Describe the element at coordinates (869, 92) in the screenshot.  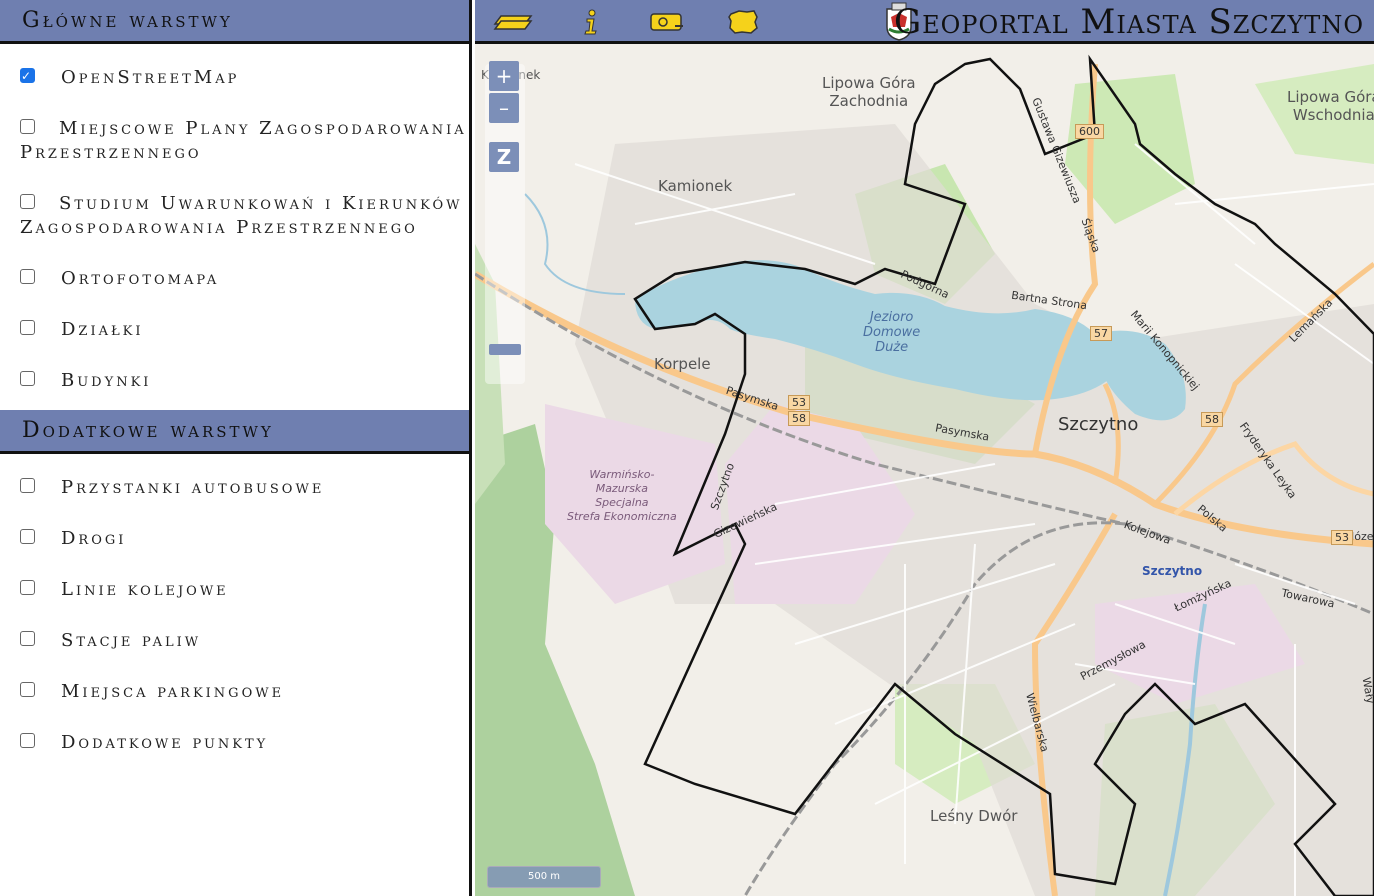
I see `place-label: Lipowa Góra Zachodnia` at that location.